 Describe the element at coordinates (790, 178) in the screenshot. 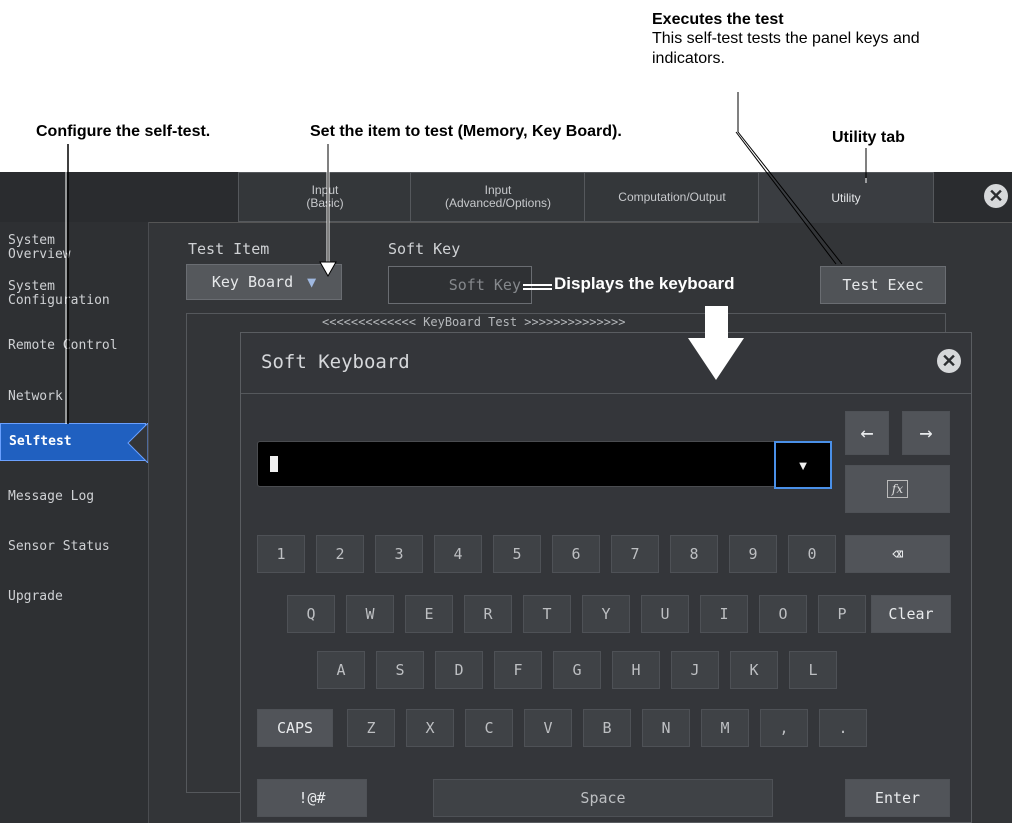

I see `callout-line-exec` at that location.